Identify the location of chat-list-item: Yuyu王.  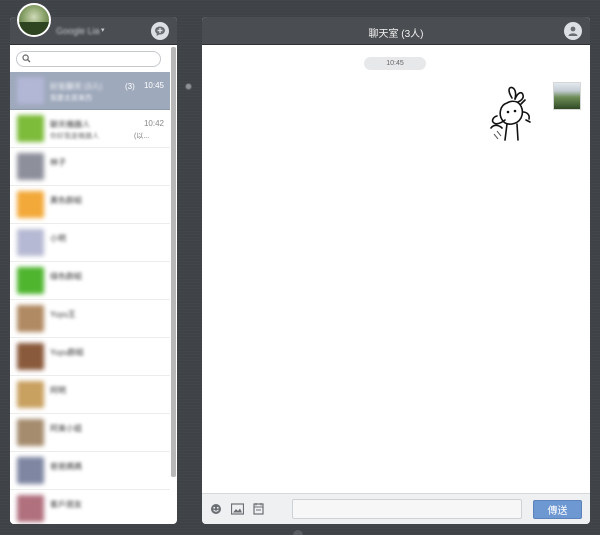
(90, 319).